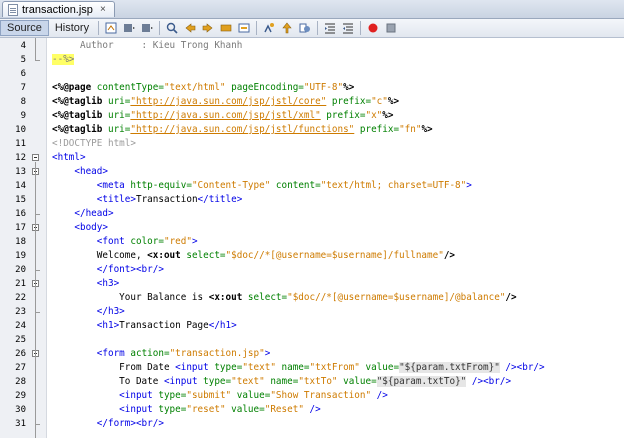 The image size is (624, 438). What do you see at coordinates (23, 74) in the screenshot?
I see `line-number: 6` at bounding box center [23, 74].